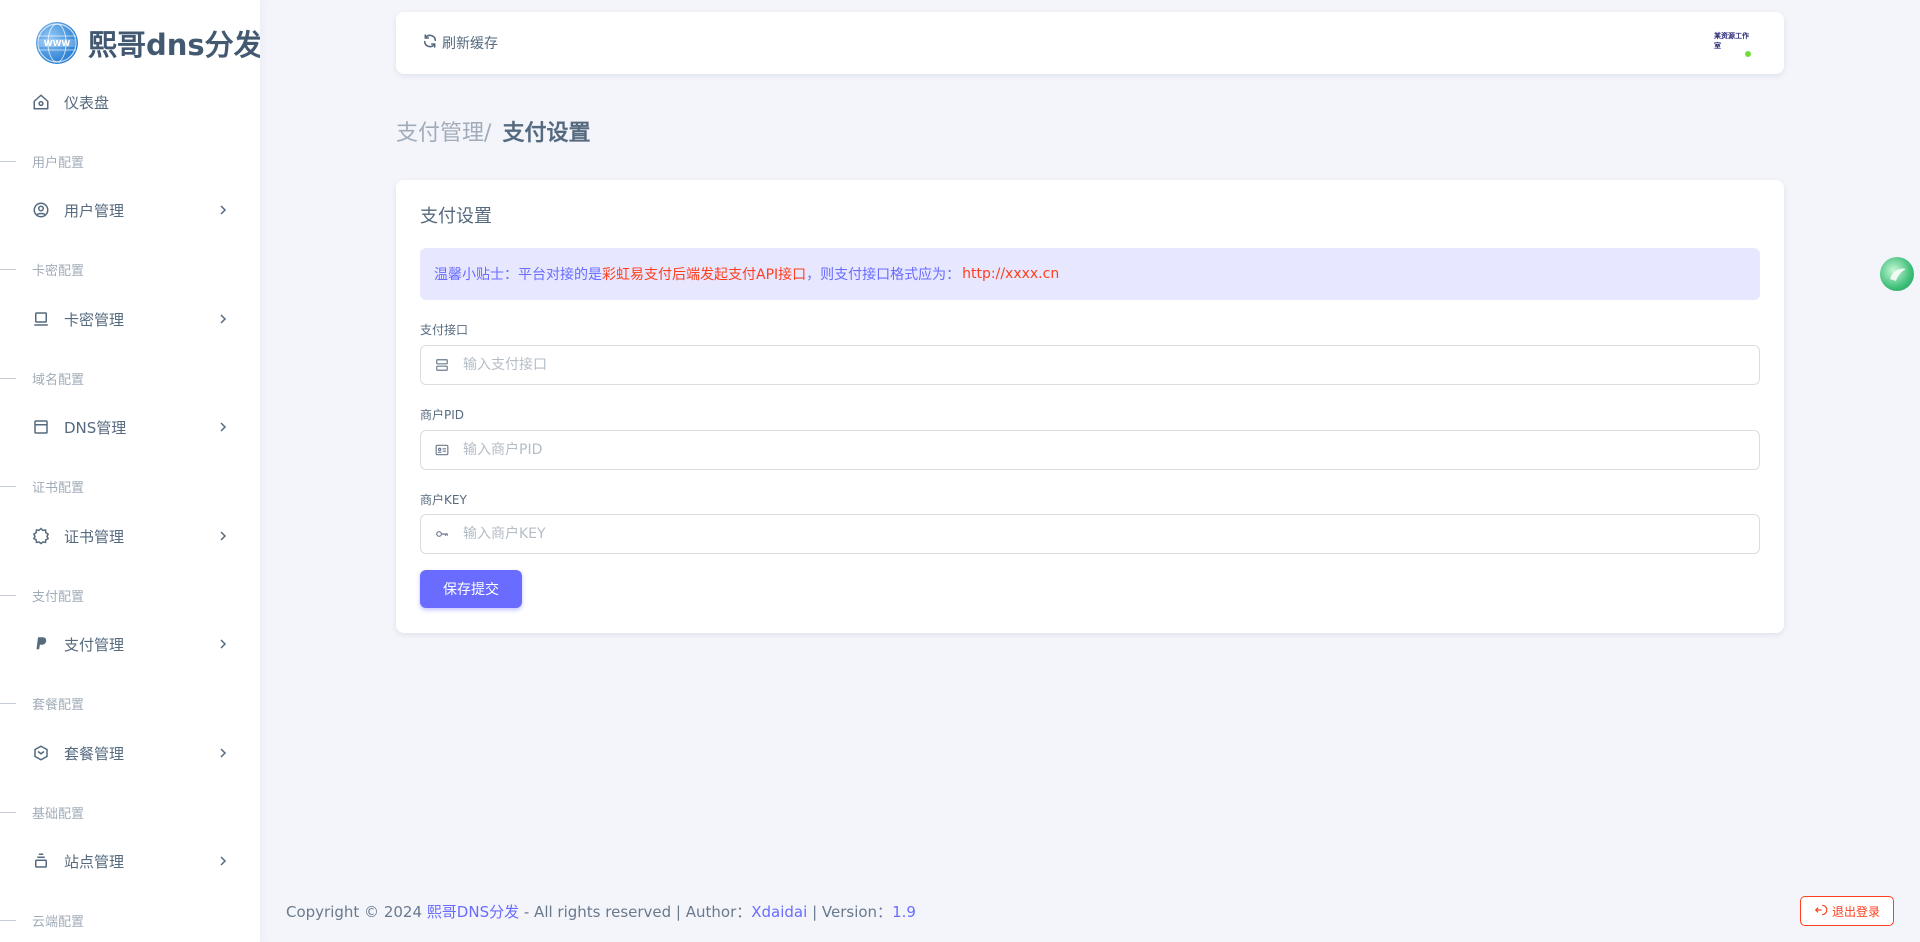 Image resolution: width=1920 pixels, height=942 pixels. Describe the element at coordinates (133, 861) in the screenshot. I see `sidebar-item-site: 站点管理` at that location.